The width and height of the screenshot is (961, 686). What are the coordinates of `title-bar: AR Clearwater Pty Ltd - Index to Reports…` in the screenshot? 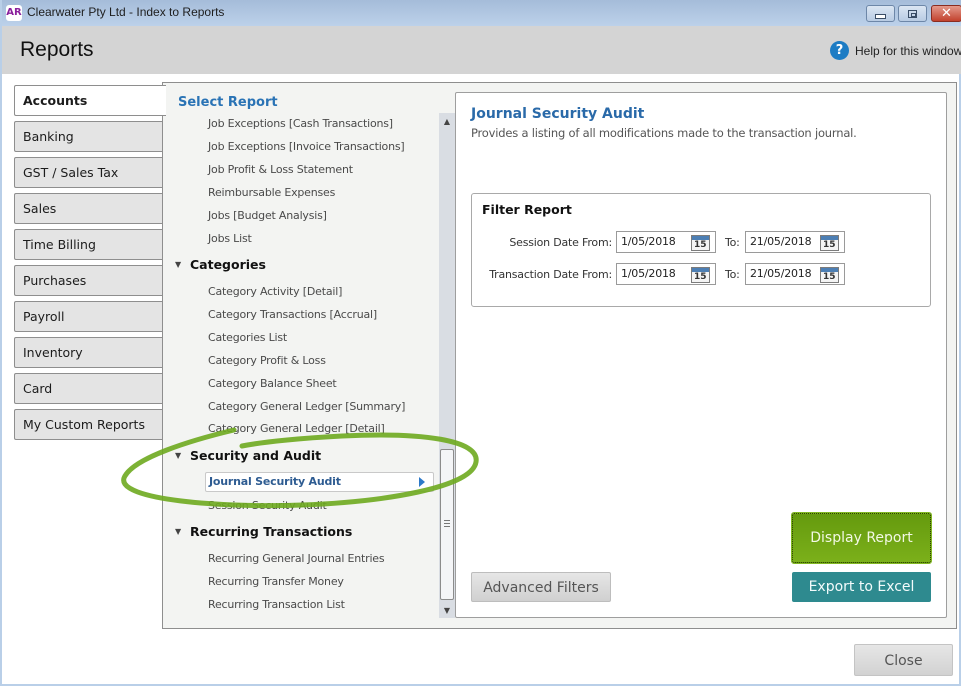 It's located at (481, 13).